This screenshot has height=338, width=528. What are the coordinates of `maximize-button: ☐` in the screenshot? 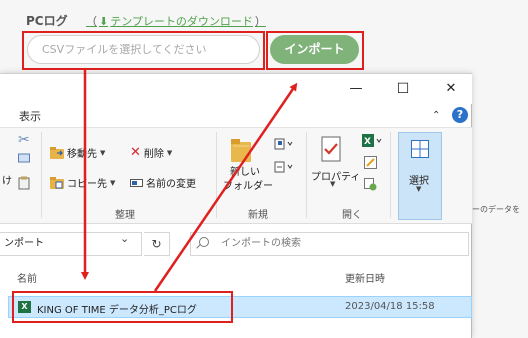 It's located at (403, 89).